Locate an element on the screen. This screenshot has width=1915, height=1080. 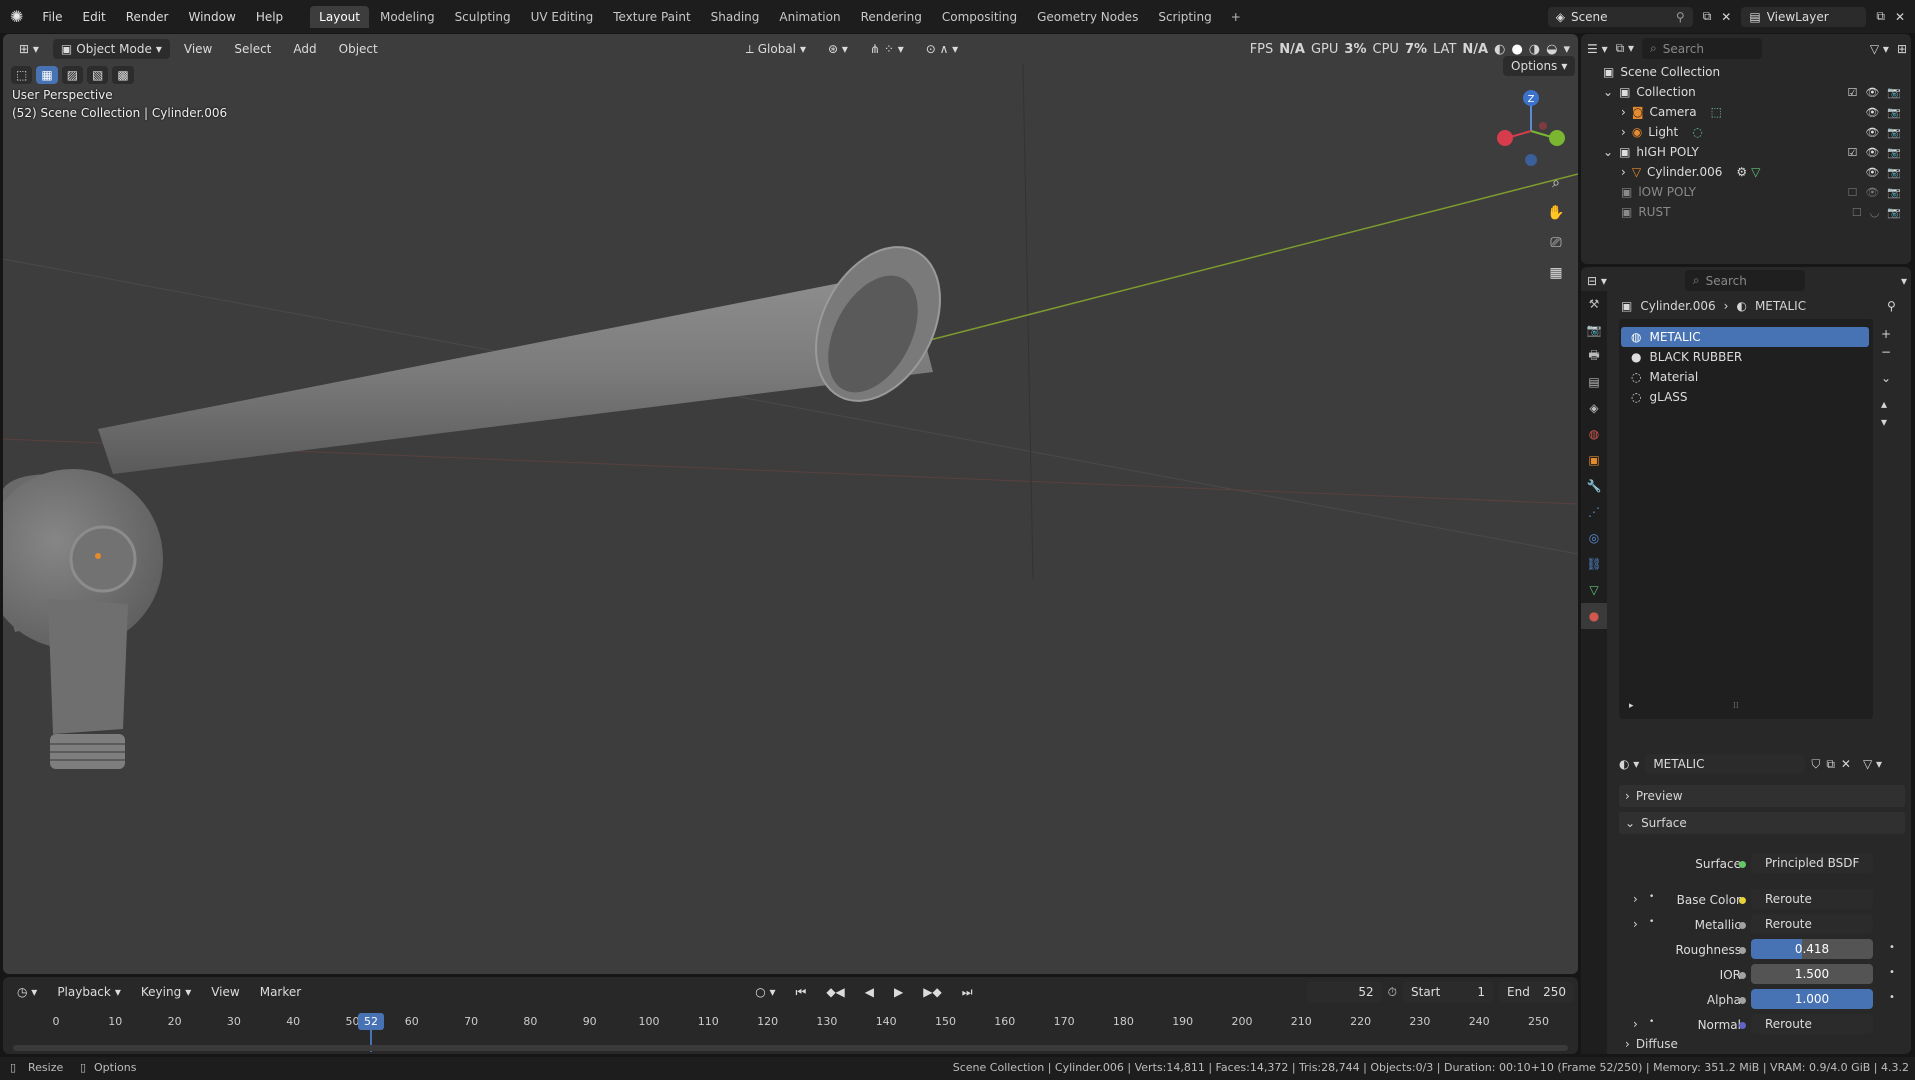
outliner-row-light: › ◉ Light ◌ 👁 📷 is located at coordinates (1746, 132).